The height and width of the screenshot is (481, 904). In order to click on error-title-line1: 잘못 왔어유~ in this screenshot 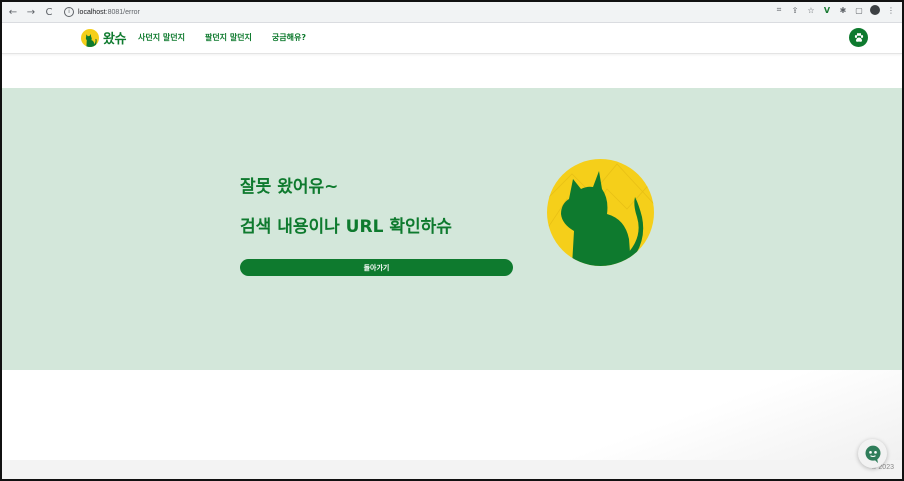, I will do `click(289, 187)`.